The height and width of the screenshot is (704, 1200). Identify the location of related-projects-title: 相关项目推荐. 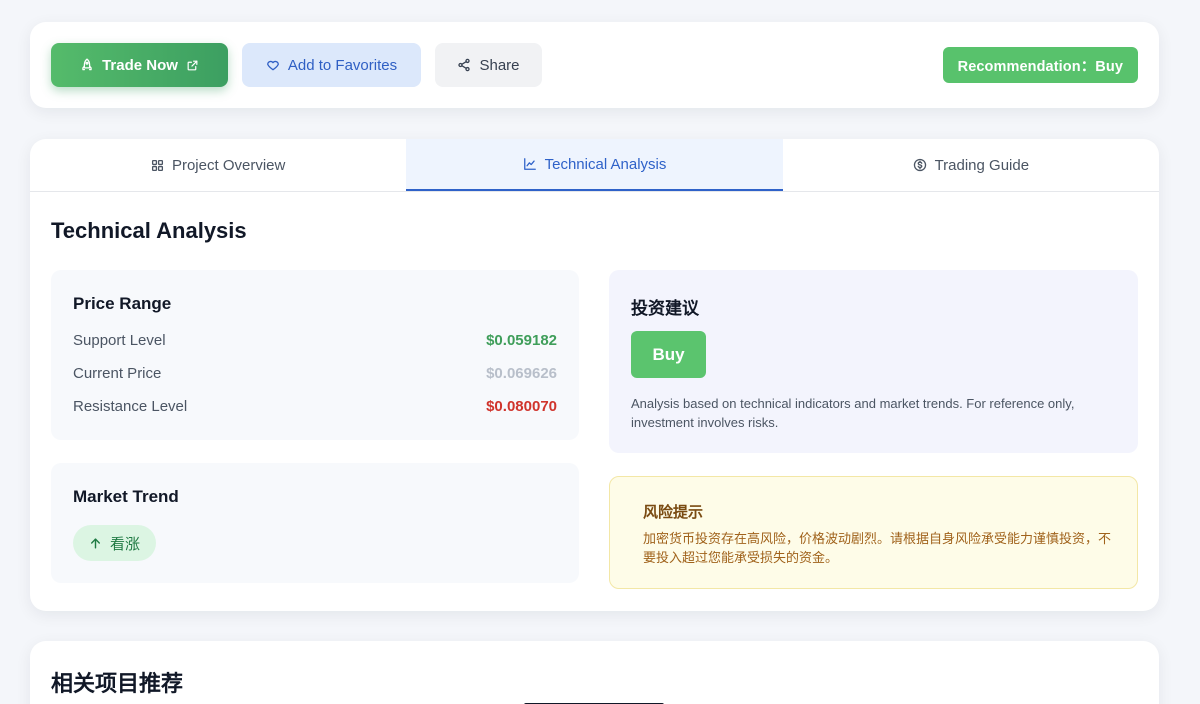
(117, 683).